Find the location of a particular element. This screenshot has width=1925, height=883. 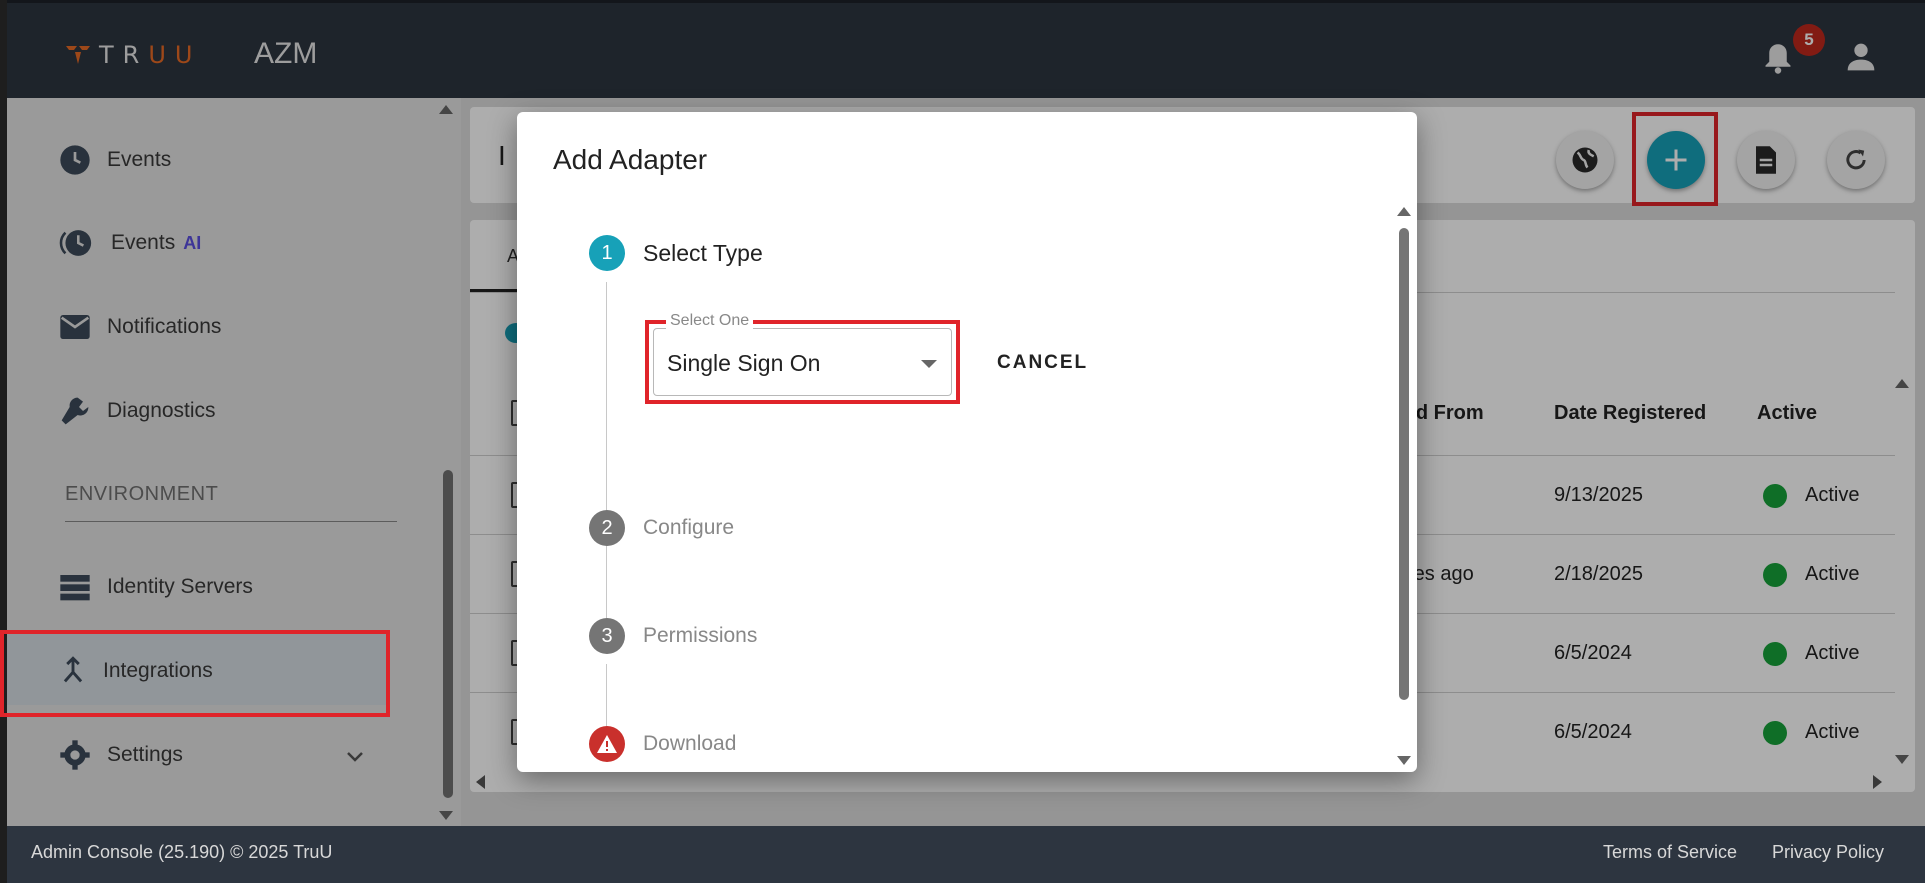

warning-icon is located at coordinates (607, 744).